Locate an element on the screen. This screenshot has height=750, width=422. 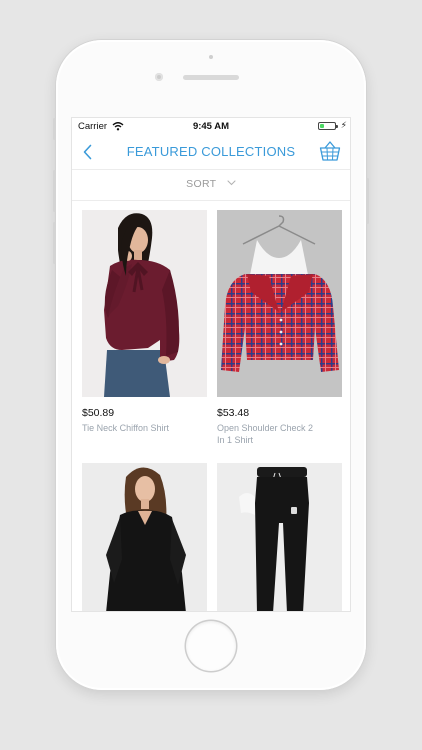
volume-down-button is located at coordinates (54, 243).